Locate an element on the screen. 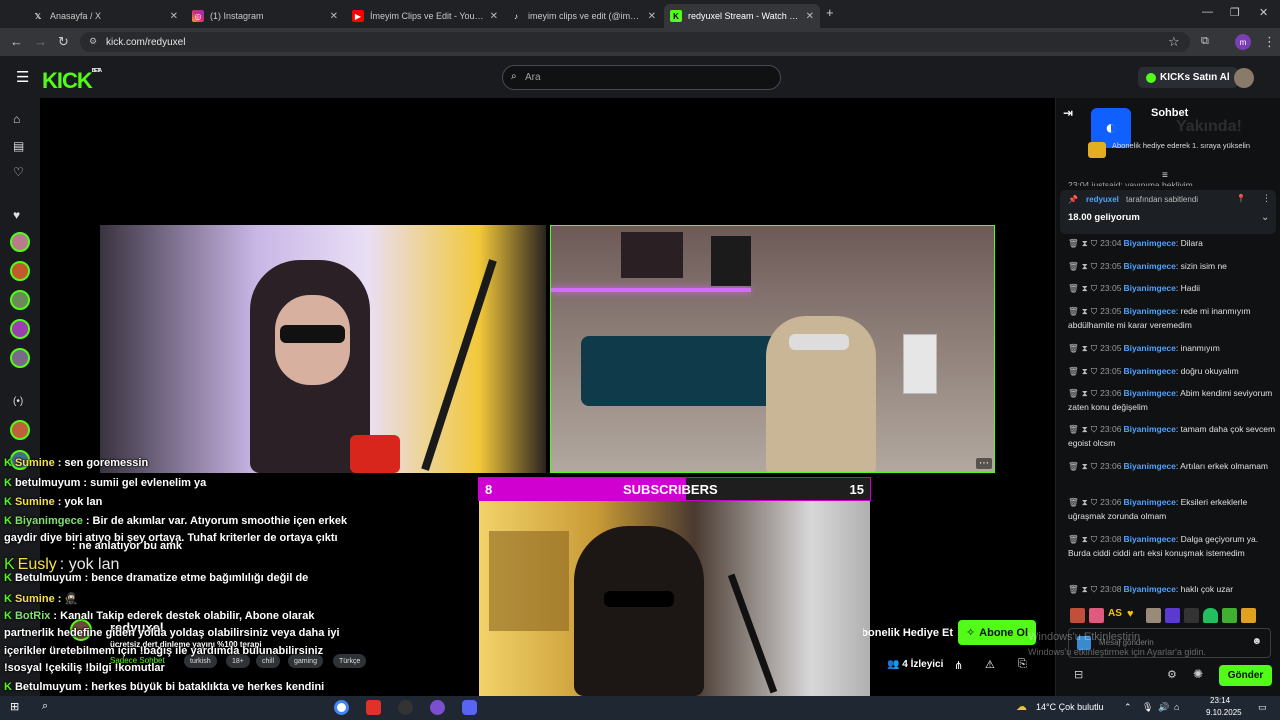 The image size is (1280, 720). network-icon: ⌂ is located at coordinates (1176, 707).